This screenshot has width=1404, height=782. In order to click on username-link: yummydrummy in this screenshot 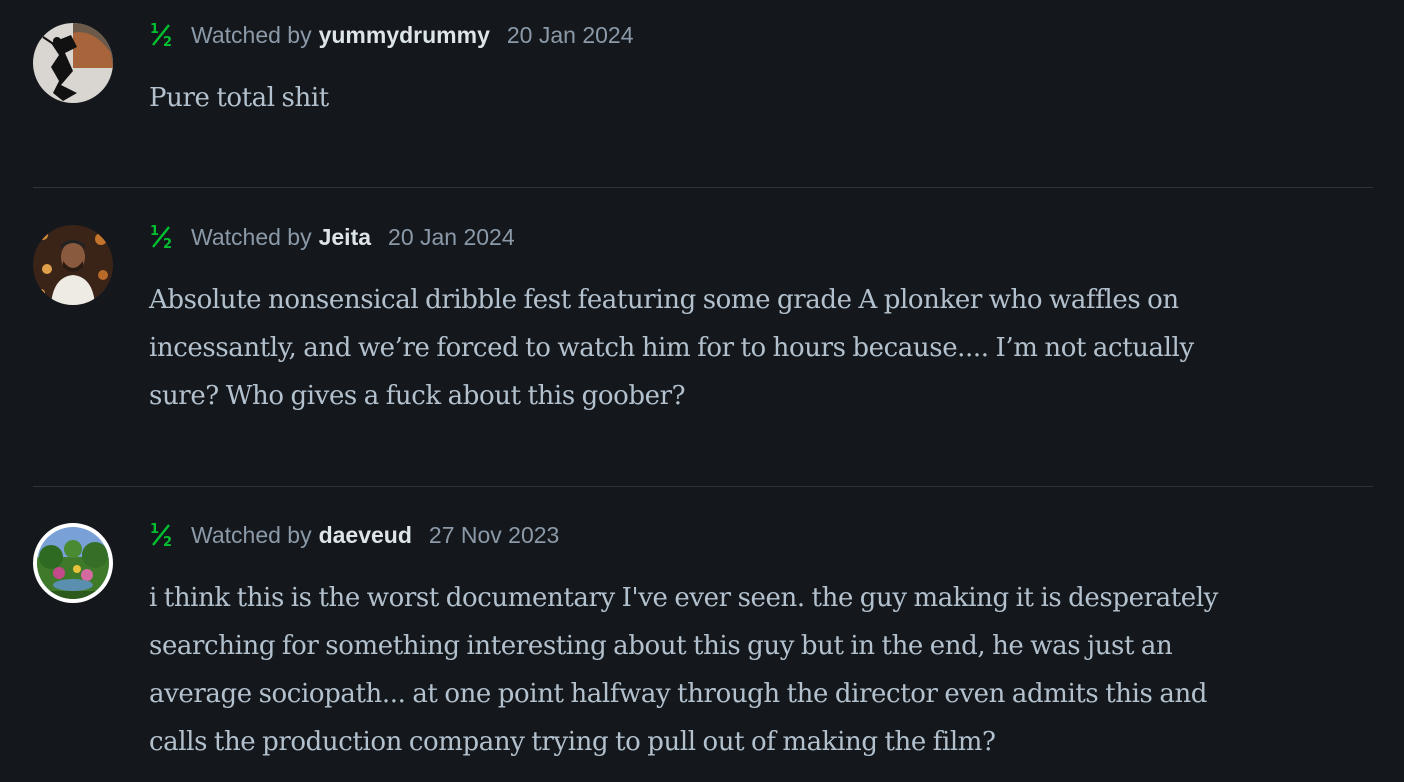, I will do `click(404, 35)`.